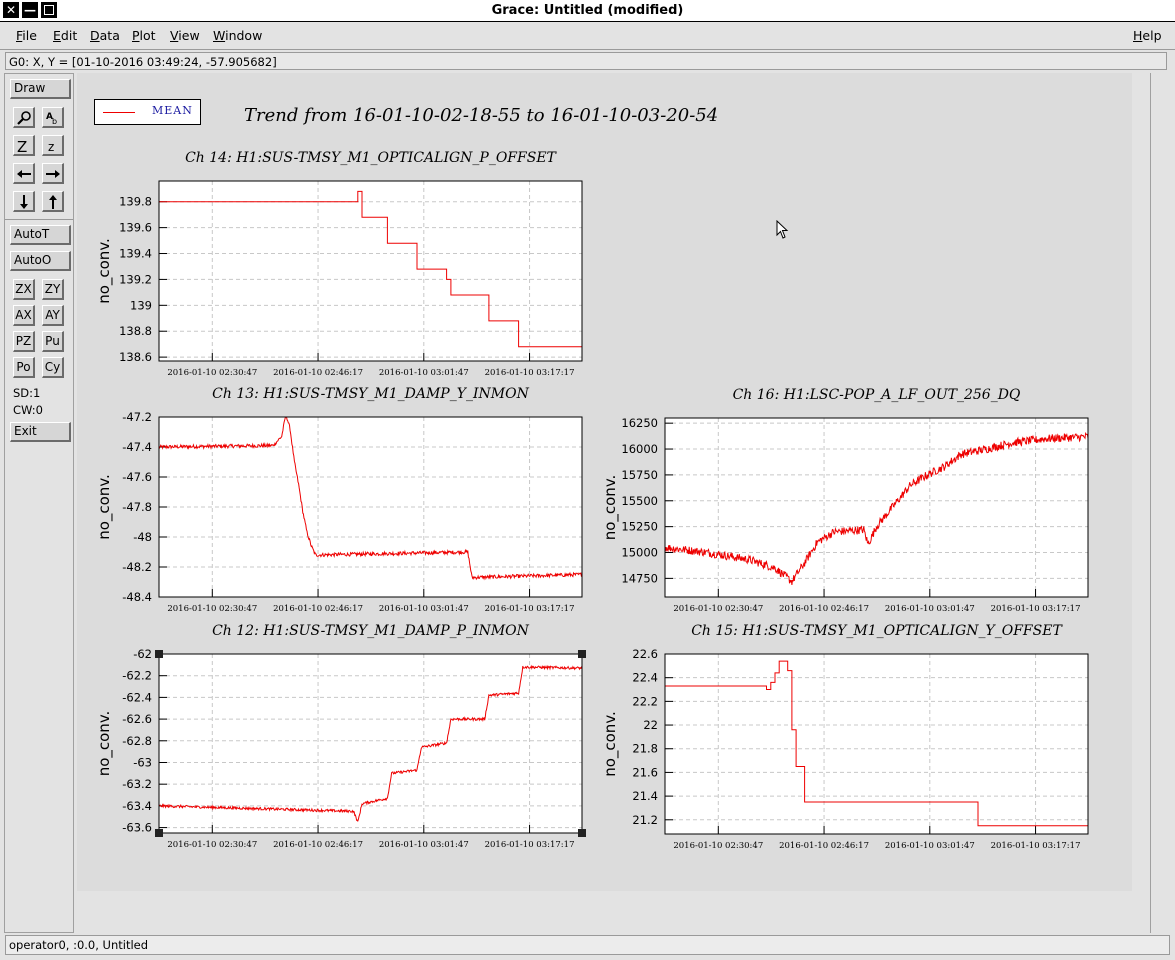  I want to click on menu-edit: Edit, so click(65, 35).